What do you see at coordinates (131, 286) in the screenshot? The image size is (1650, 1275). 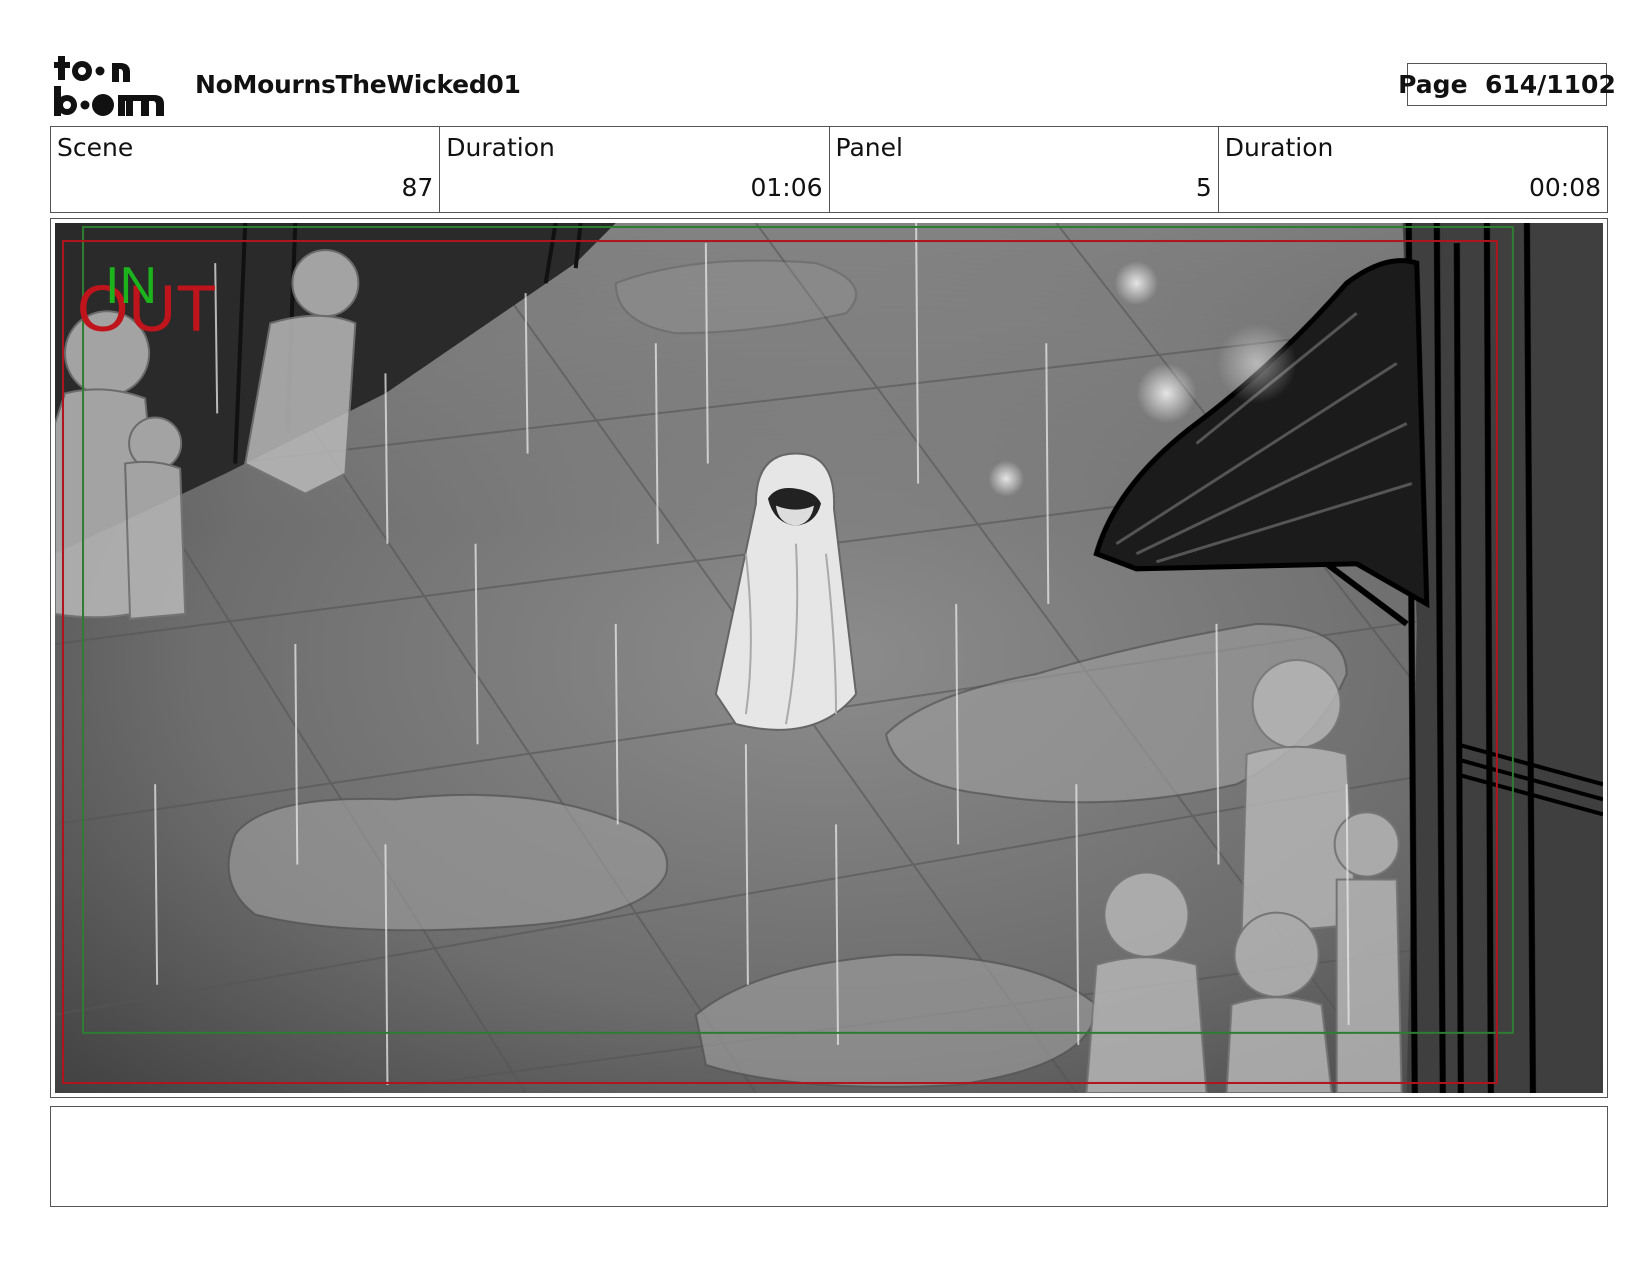 I see `in-marker: IN` at bounding box center [131, 286].